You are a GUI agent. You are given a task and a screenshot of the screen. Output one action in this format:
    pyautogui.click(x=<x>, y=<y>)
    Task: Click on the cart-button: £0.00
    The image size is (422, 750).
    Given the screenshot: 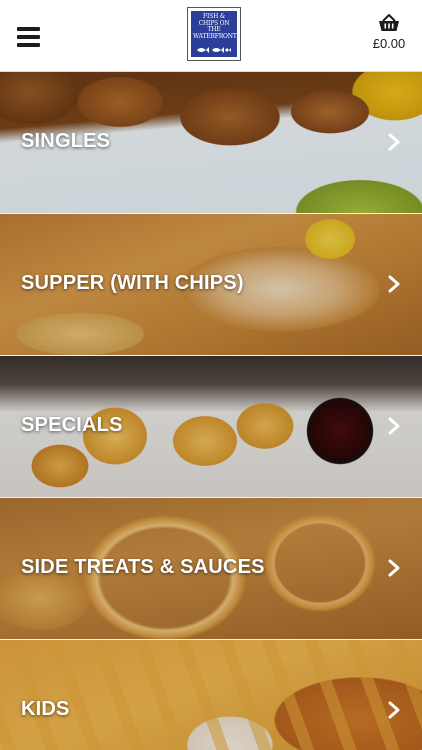 What is the action you would take?
    pyautogui.click(x=389, y=36)
    